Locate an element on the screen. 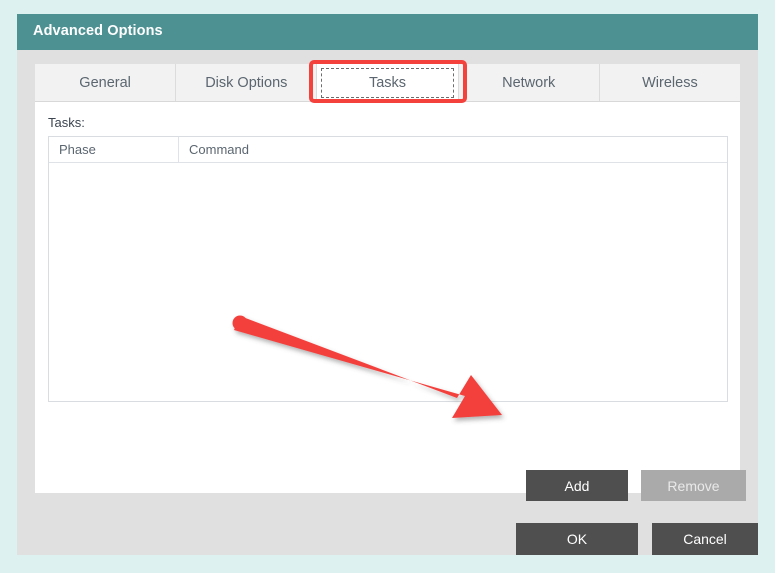 The image size is (775, 573). tasks-section-label: Tasks: is located at coordinates (66, 122).